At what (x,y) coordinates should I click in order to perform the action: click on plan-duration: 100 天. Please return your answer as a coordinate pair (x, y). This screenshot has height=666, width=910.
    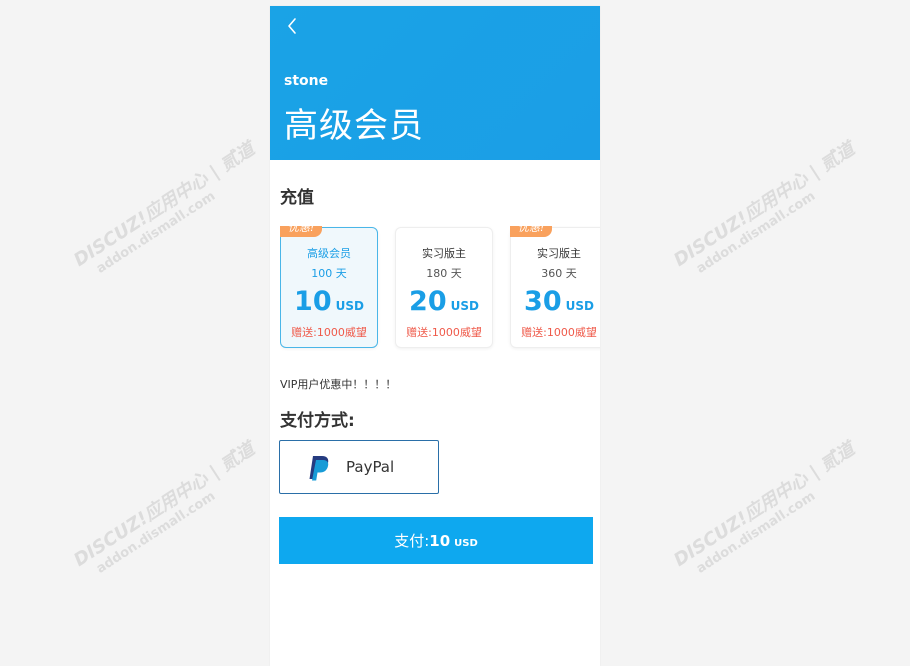
    Looking at the image, I should click on (329, 273).